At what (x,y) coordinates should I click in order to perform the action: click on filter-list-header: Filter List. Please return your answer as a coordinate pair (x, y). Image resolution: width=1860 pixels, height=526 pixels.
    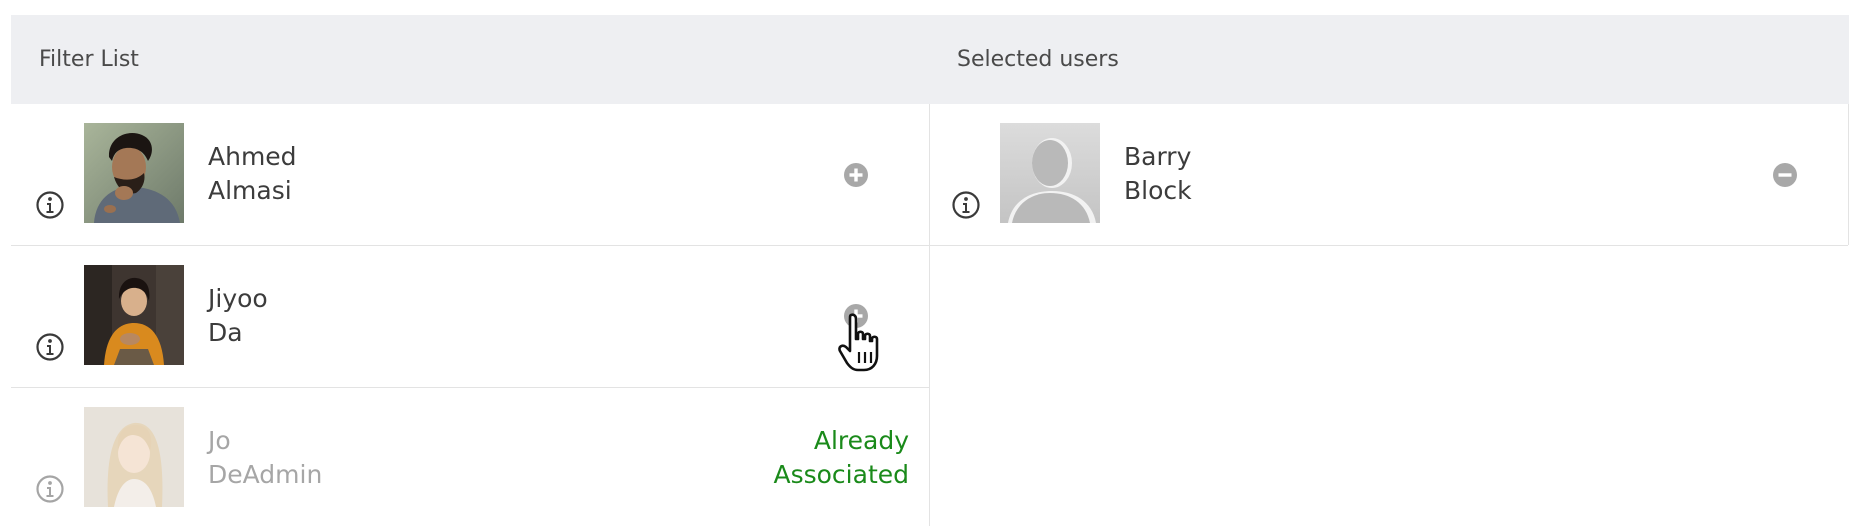
    Looking at the image, I should click on (89, 59).